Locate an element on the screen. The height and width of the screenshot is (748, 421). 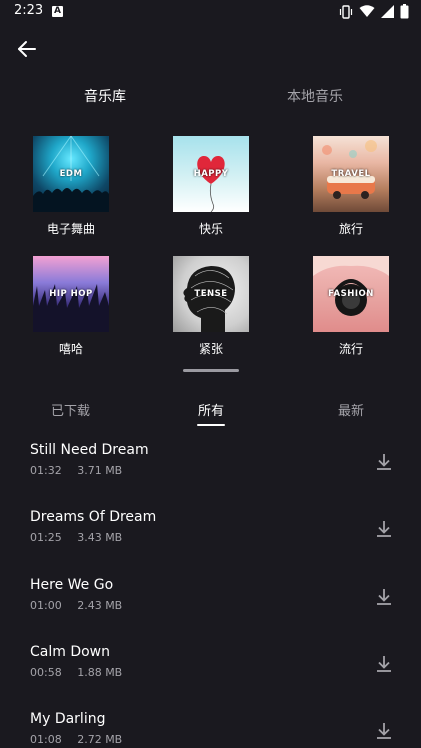
track-title: My Darling is located at coordinates (68, 719).